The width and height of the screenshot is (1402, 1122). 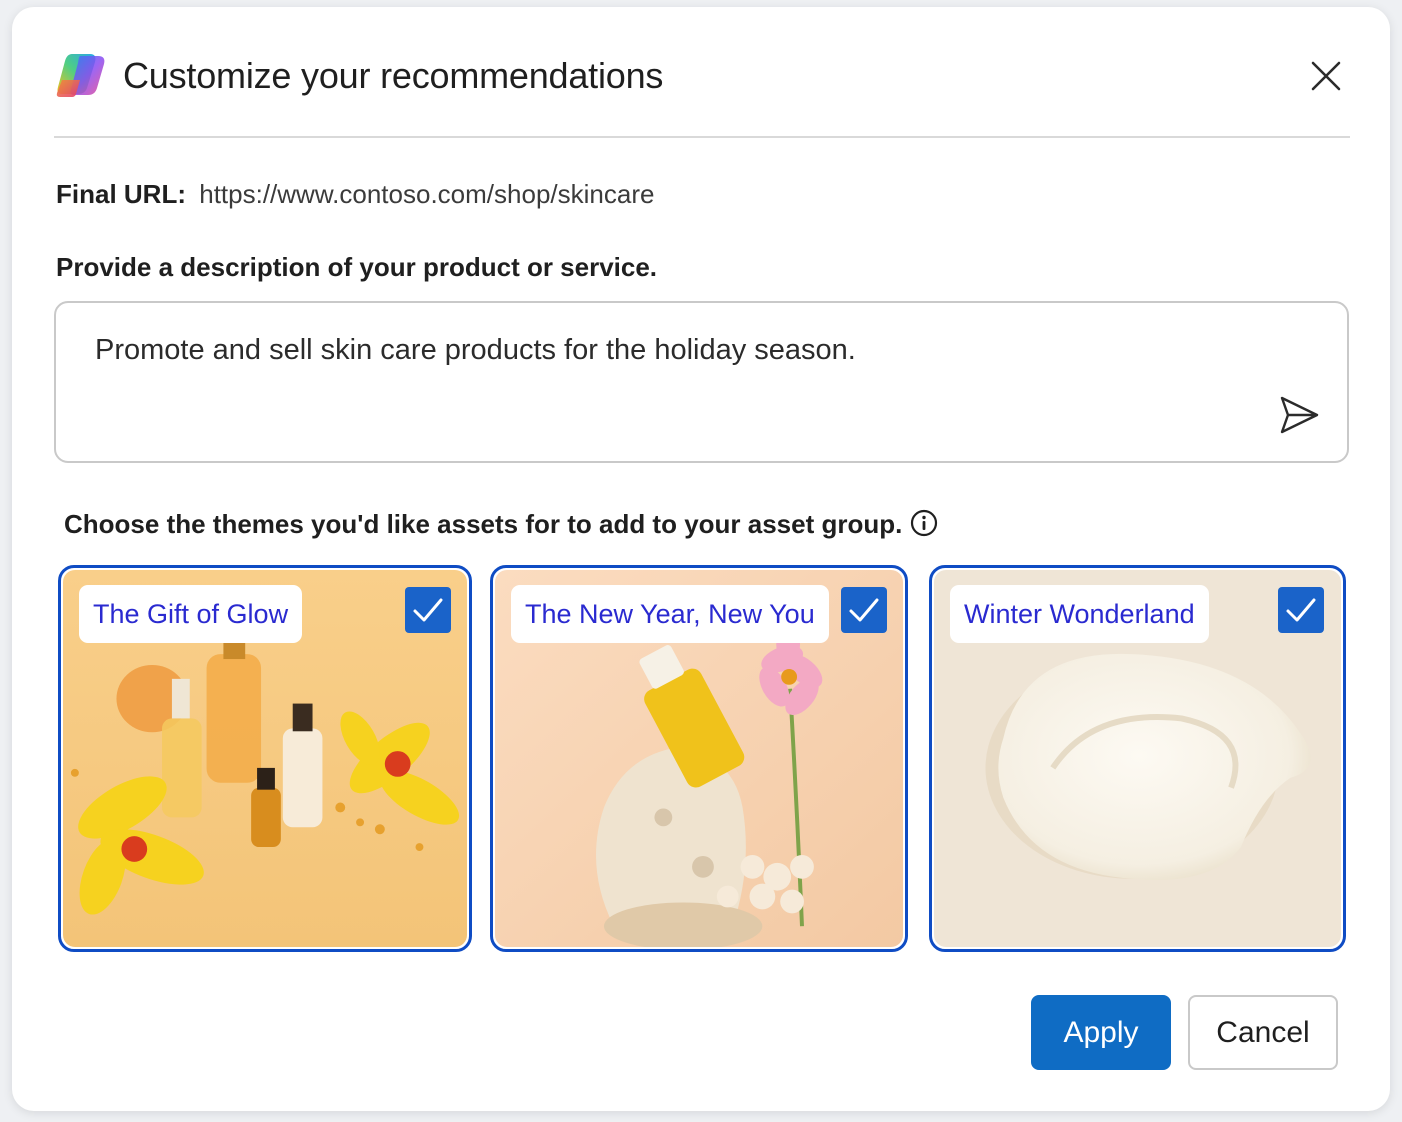 What do you see at coordinates (265, 758) in the screenshot?
I see `theme-card-gift-of-glow: The Gift of Glow` at bounding box center [265, 758].